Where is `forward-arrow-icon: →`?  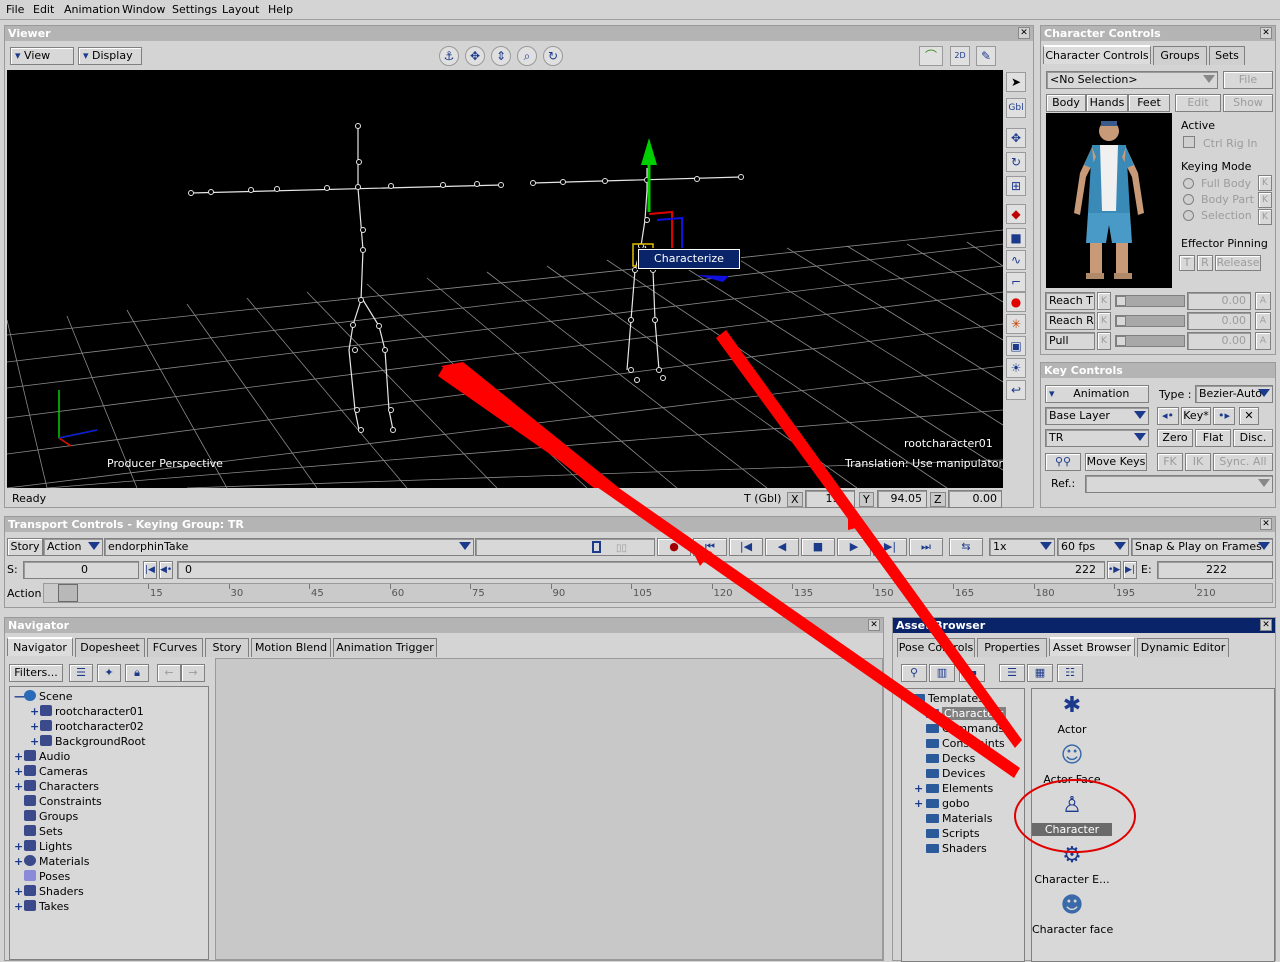
forward-arrow-icon: → is located at coordinates (193, 673).